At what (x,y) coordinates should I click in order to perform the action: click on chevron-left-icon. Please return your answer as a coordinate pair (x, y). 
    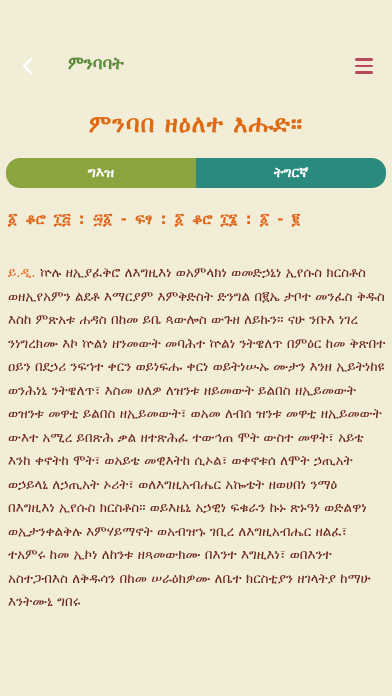
    Looking at the image, I should click on (27, 66).